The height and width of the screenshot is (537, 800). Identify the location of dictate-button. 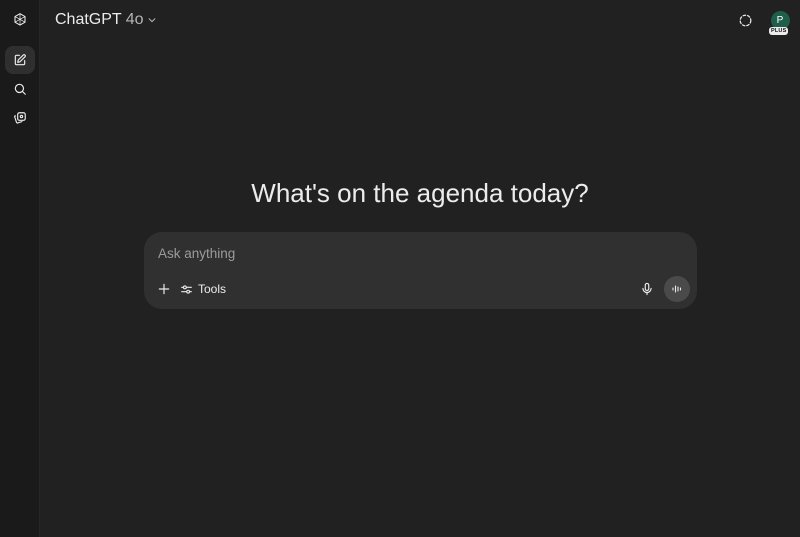
(647, 289).